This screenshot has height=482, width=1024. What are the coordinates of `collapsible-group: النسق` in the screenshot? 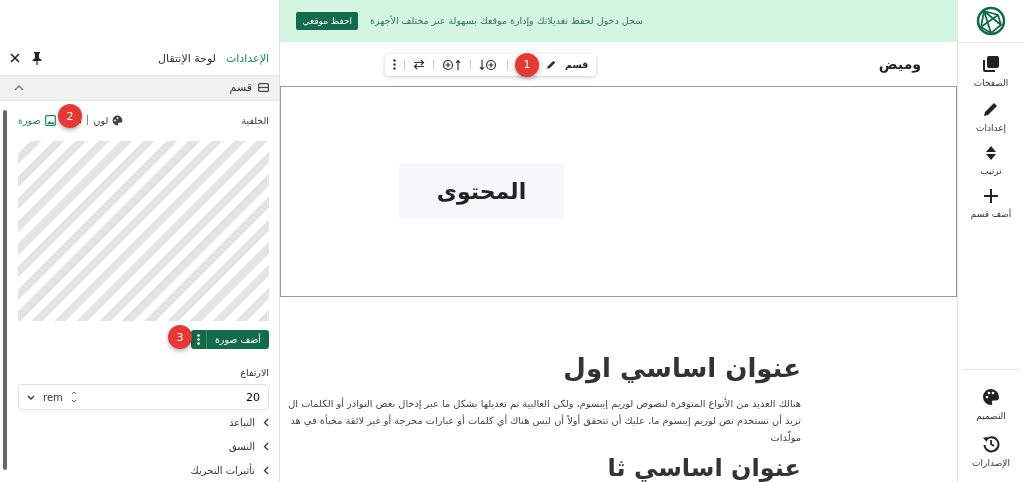 It's located at (143, 446).